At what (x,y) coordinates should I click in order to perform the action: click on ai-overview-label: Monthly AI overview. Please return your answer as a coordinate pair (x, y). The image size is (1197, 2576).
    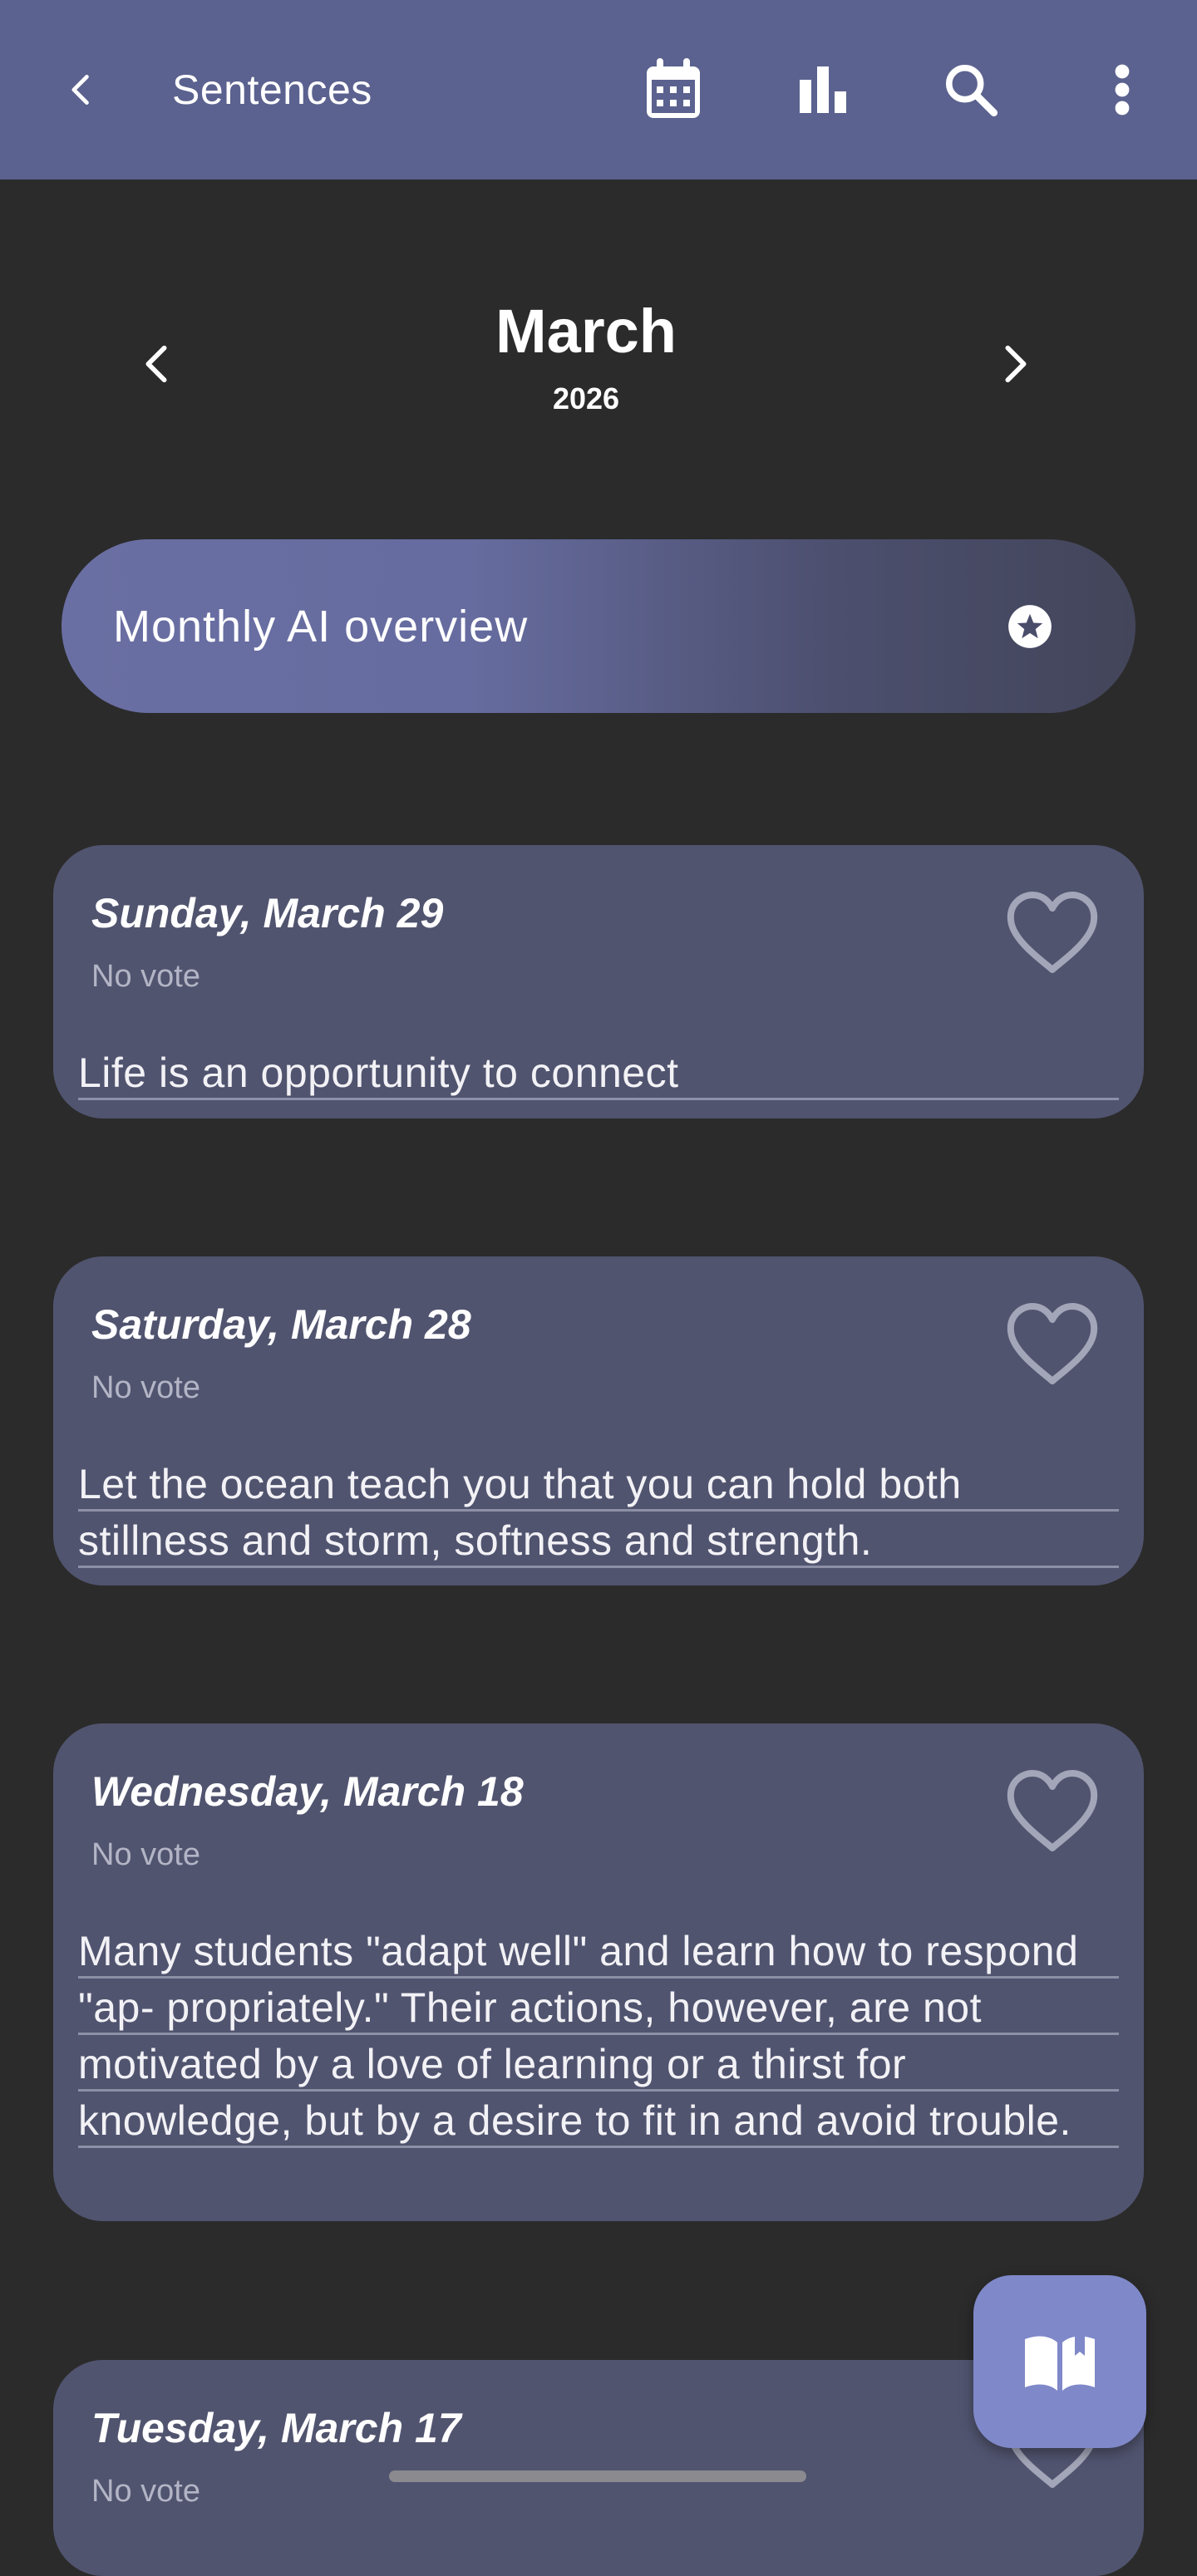
    Looking at the image, I should click on (321, 626).